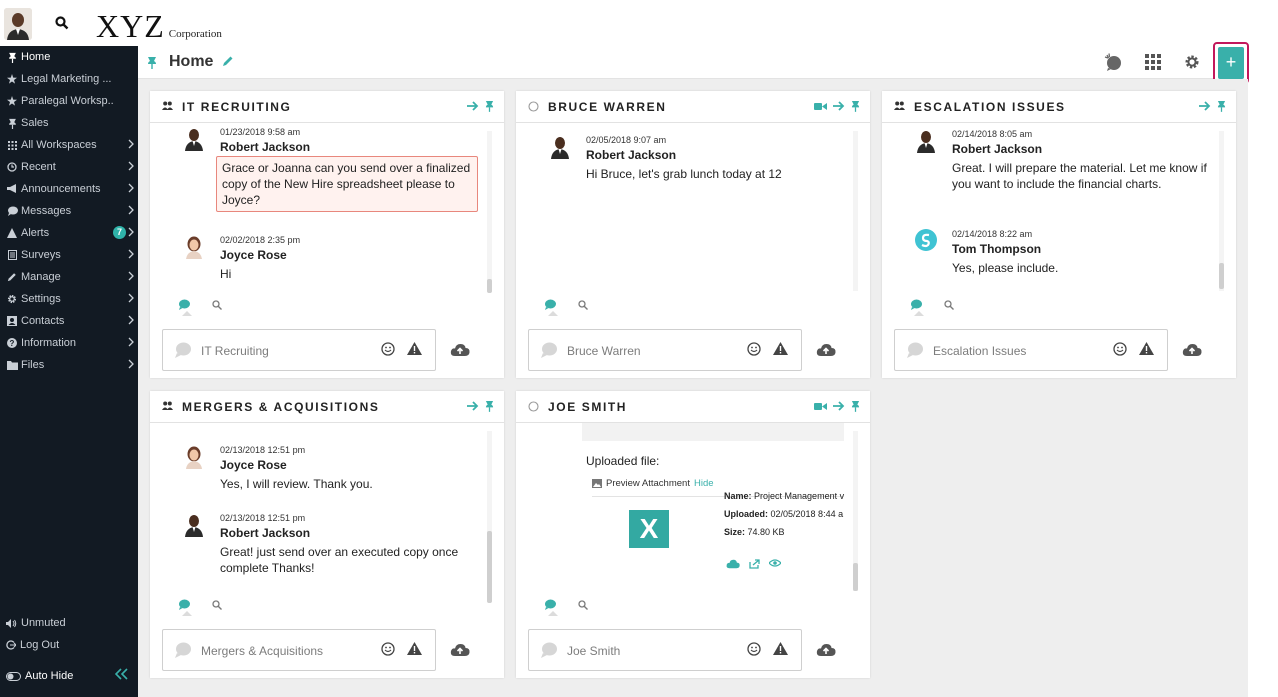 This screenshot has width=1278, height=697. I want to click on active-tab-indicator, so click(187, 313).